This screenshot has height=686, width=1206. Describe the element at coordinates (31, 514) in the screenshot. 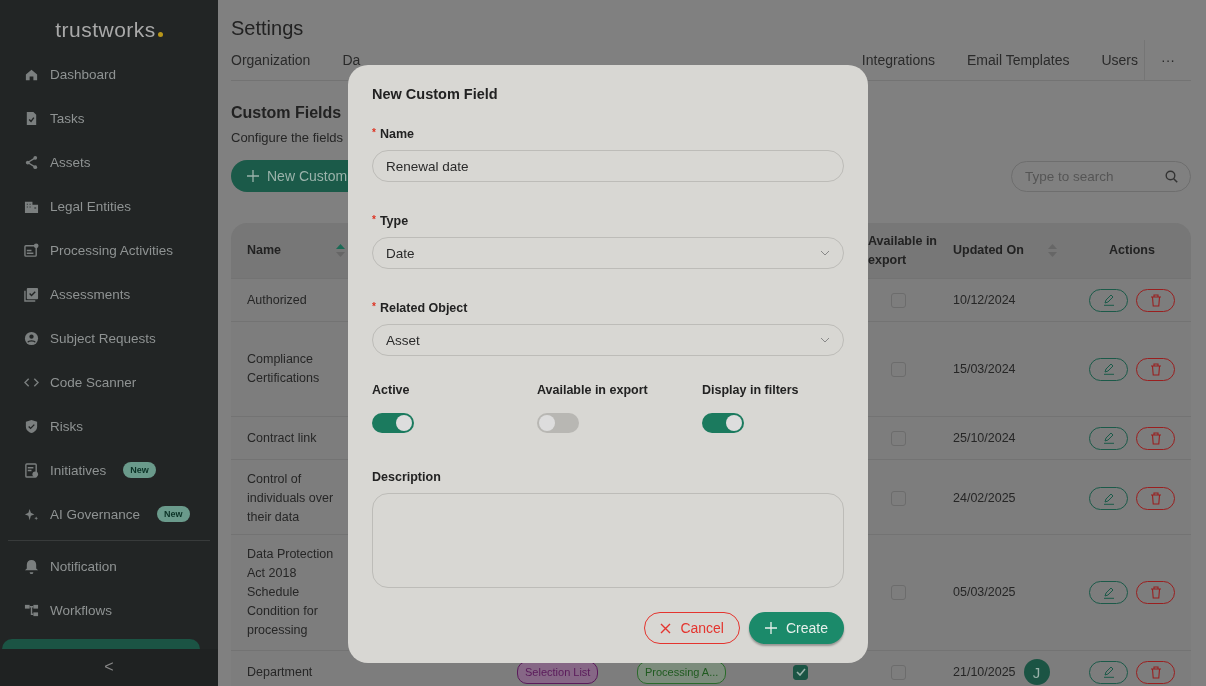

I see `sparkle-icon` at that location.